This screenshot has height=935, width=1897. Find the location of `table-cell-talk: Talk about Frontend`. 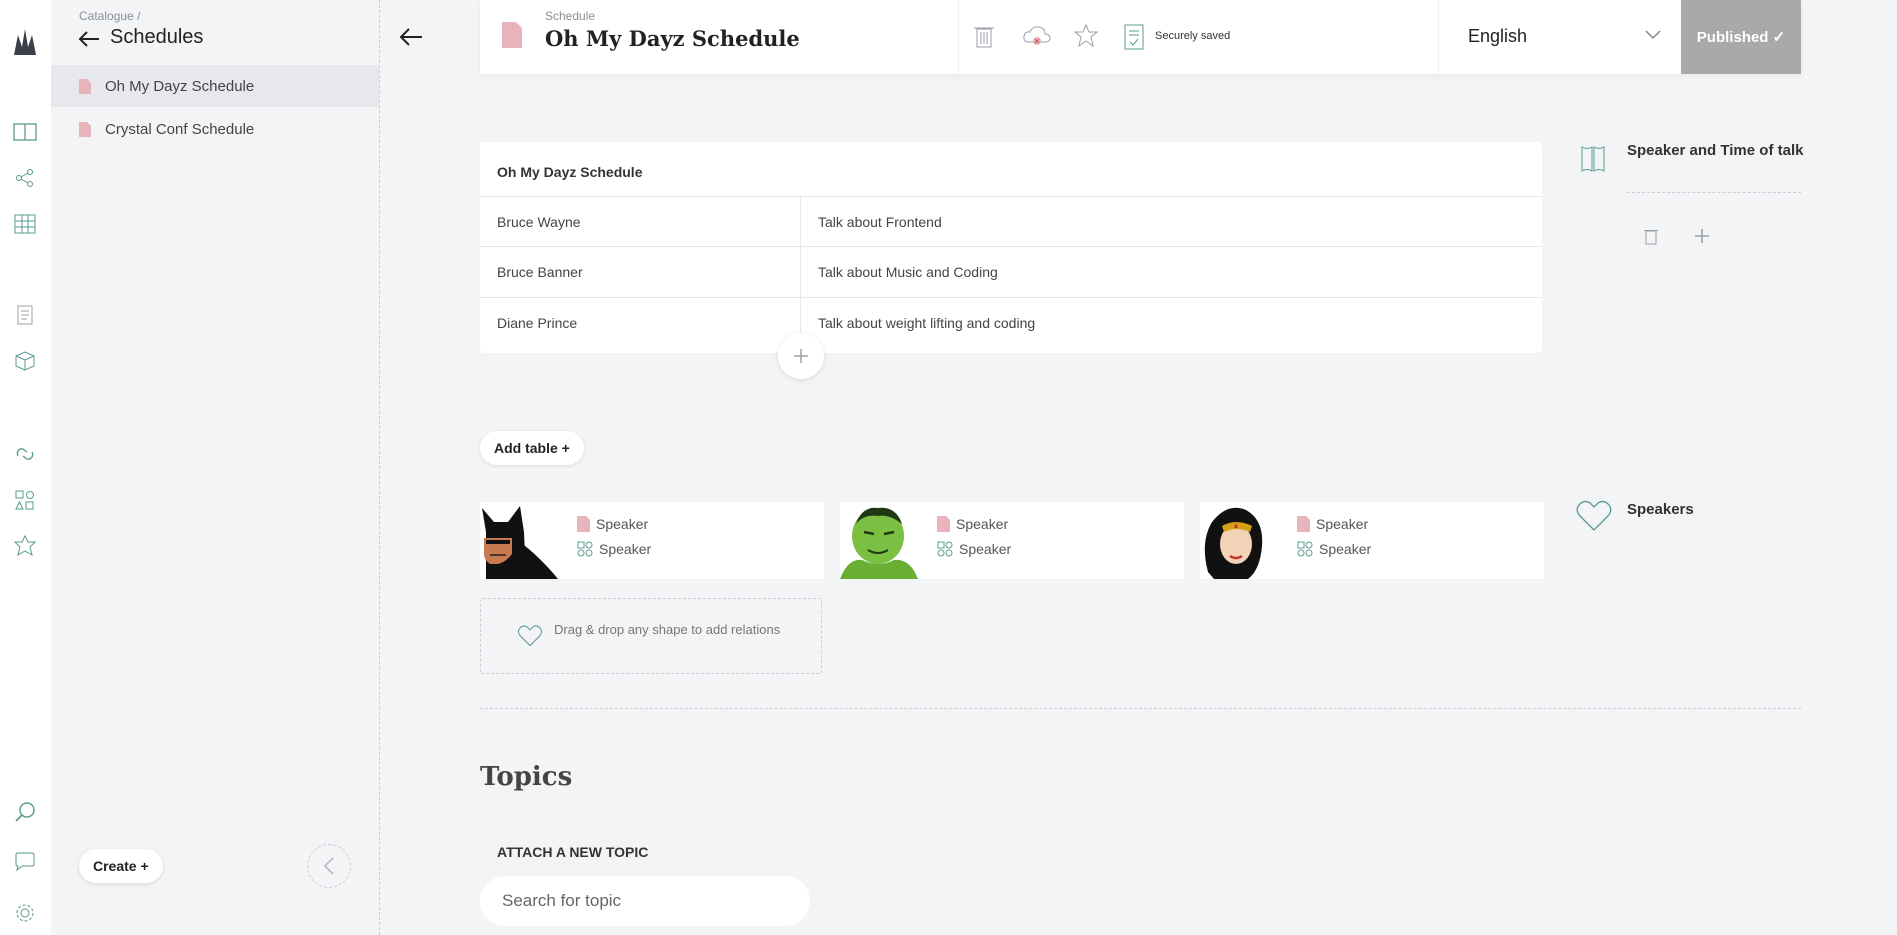

table-cell-talk: Talk about Frontend is located at coordinates (1168, 222).